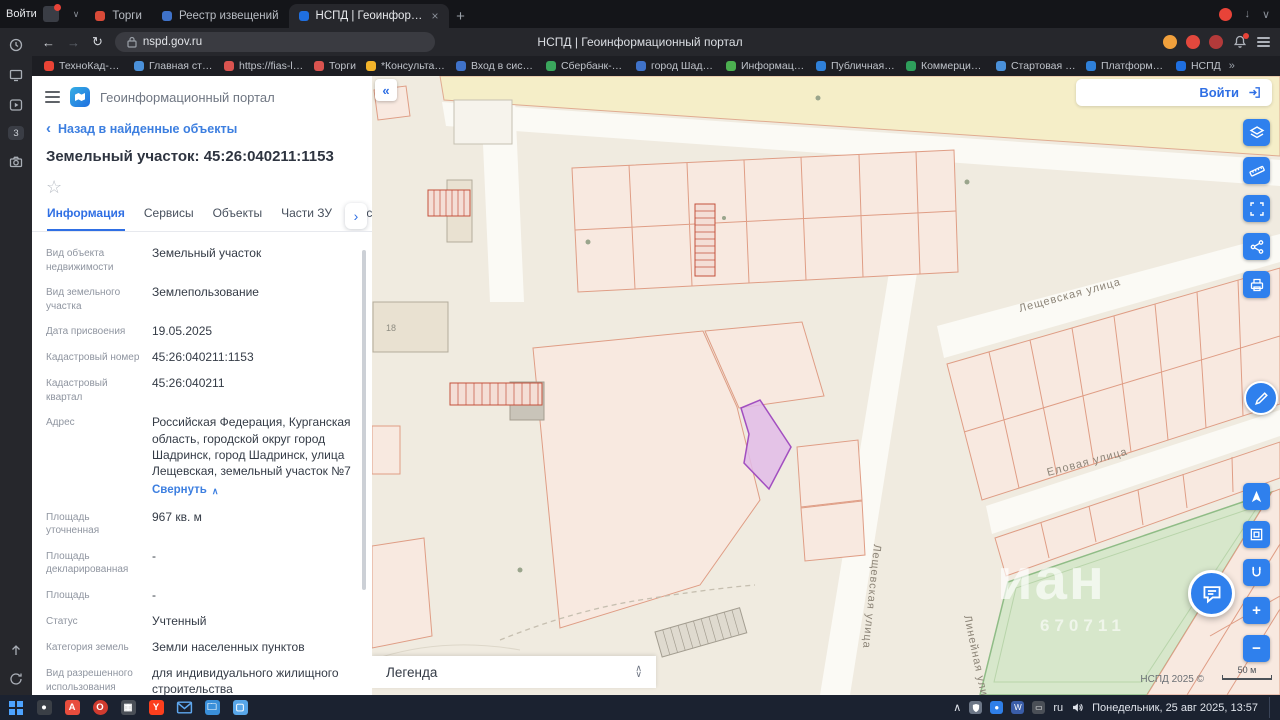 This screenshot has height=720, width=1280. What do you see at coordinates (174, 66) in the screenshot?
I see `bookmark: Главная страниц` at bounding box center [174, 66].